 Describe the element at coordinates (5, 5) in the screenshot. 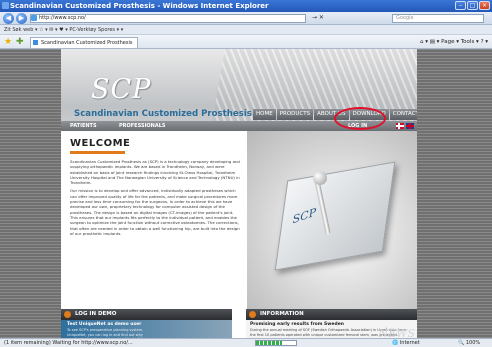

I see `ie-icon` at that location.